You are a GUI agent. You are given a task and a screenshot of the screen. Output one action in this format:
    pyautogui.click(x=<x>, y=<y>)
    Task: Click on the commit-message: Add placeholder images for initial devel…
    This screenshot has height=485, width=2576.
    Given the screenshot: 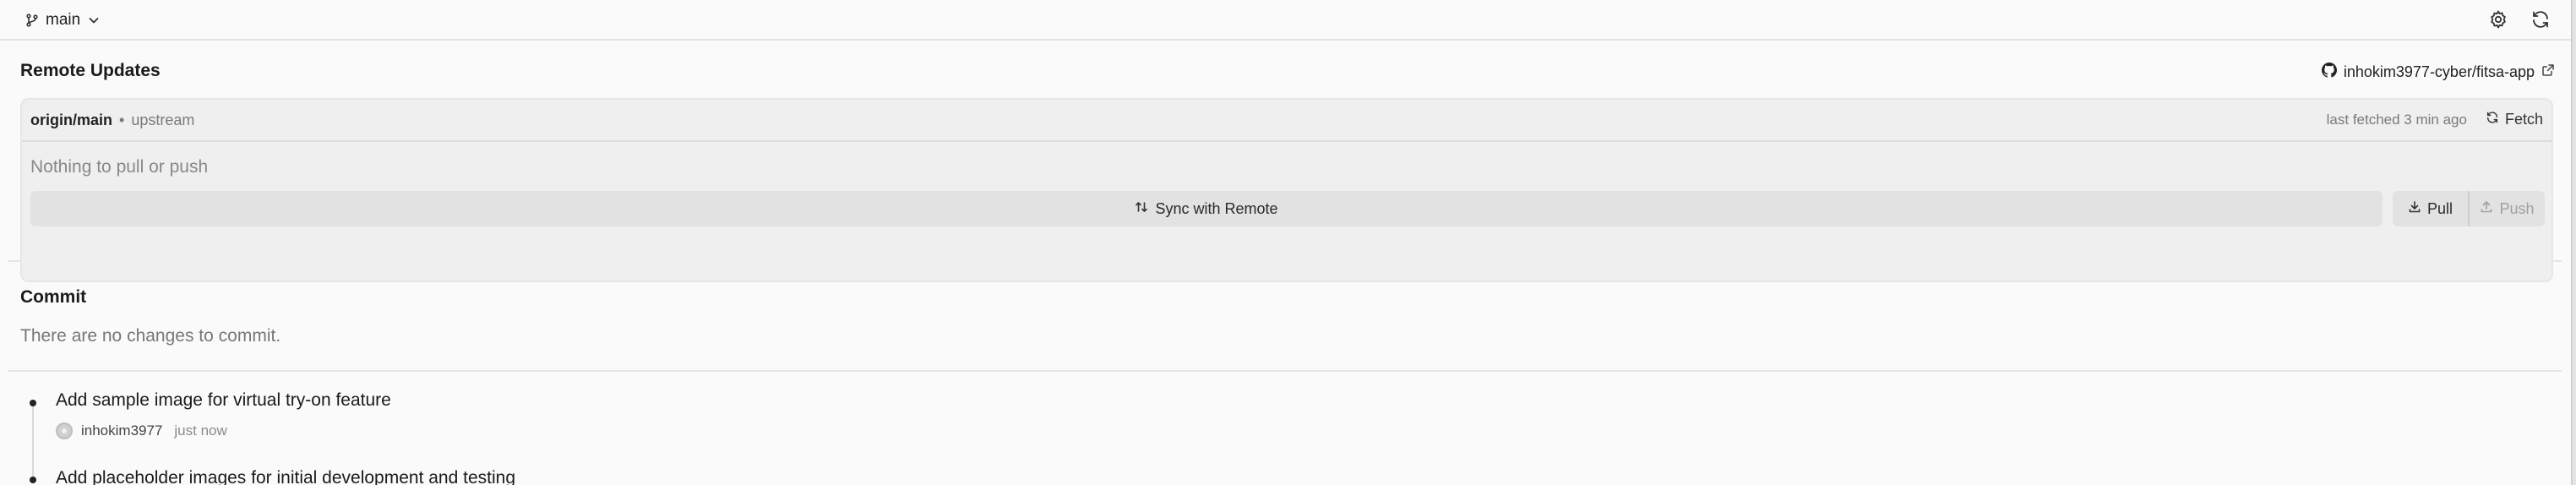 What is the action you would take?
    pyautogui.click(x=286, y=477)
    